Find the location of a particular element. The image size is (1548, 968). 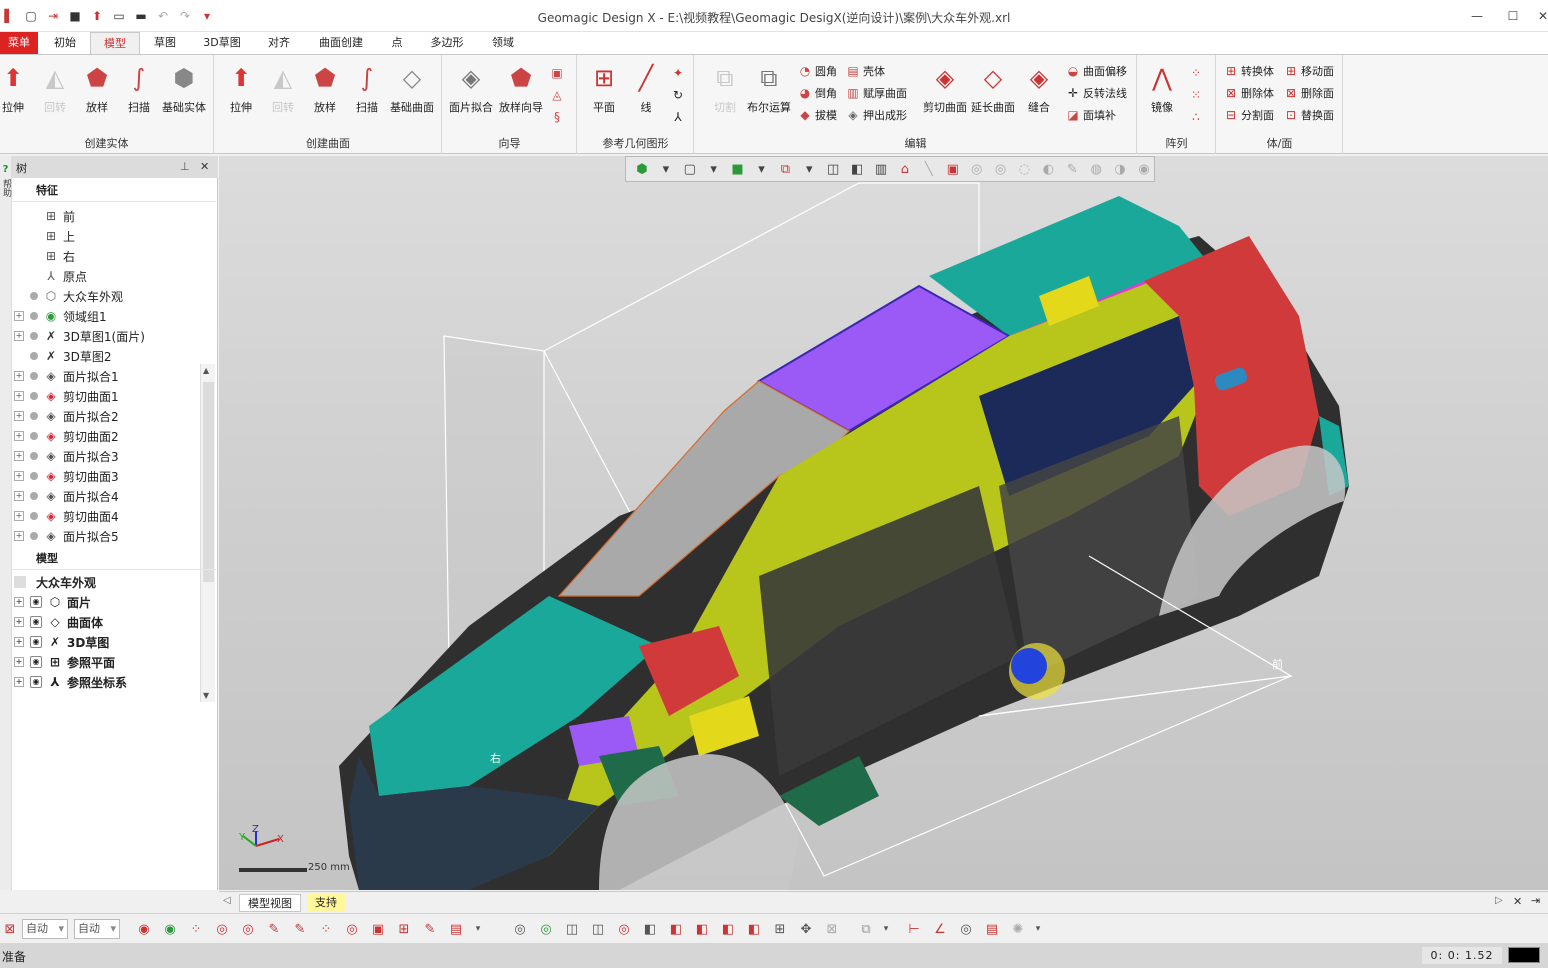

select-sketch-icon: ✎ is located at coordinates (300, 929).